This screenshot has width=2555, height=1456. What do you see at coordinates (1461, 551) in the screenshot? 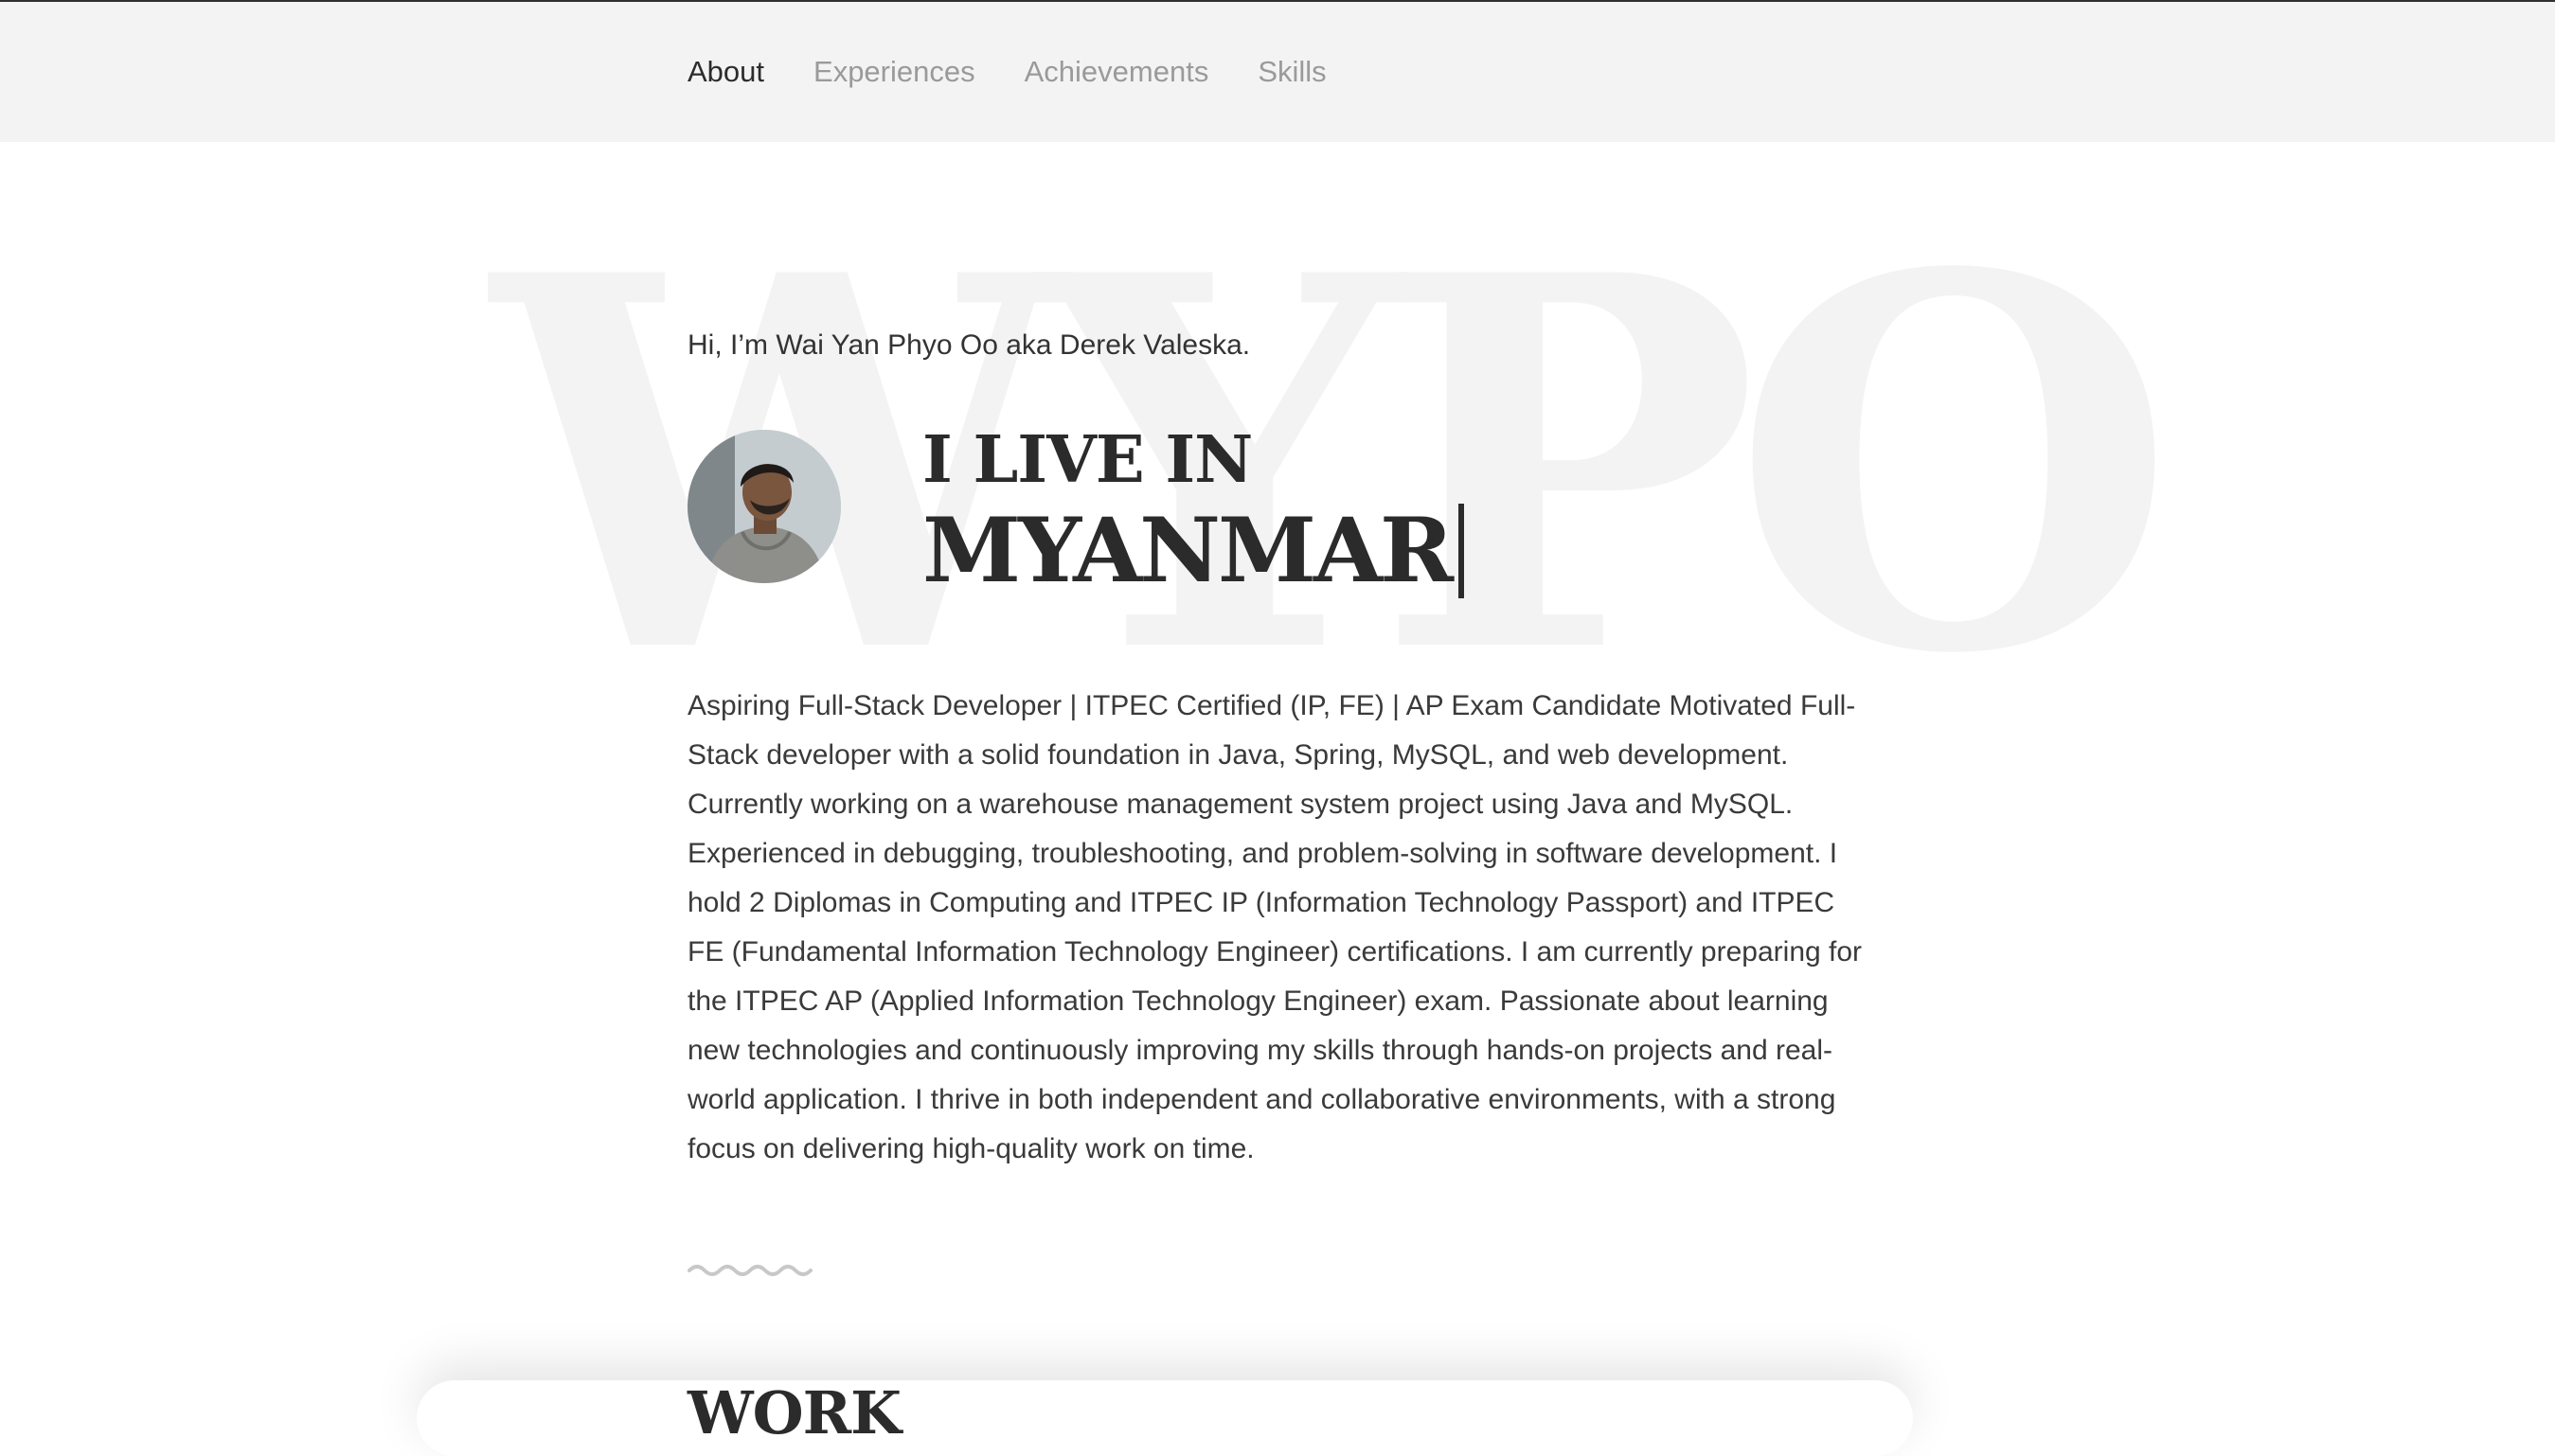
I see `typing-cursor` at bounding box center [1461, 551].